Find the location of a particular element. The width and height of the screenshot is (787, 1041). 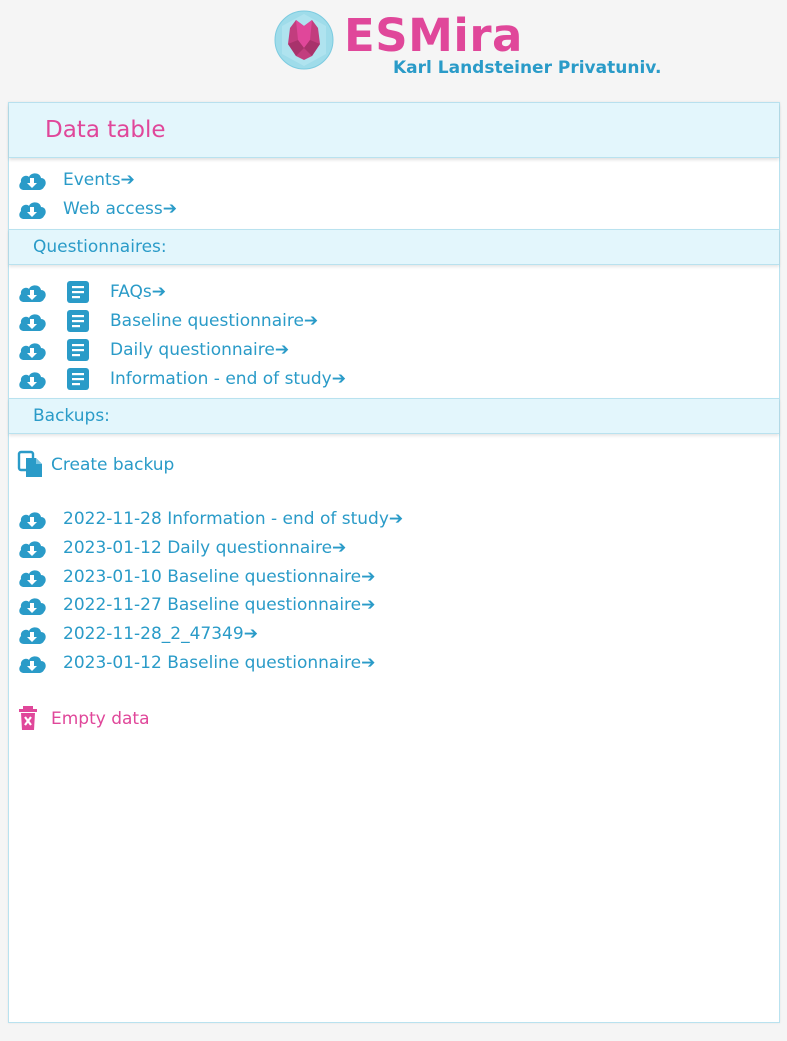

panel-title: Data table is located at coordinates (105, 130).